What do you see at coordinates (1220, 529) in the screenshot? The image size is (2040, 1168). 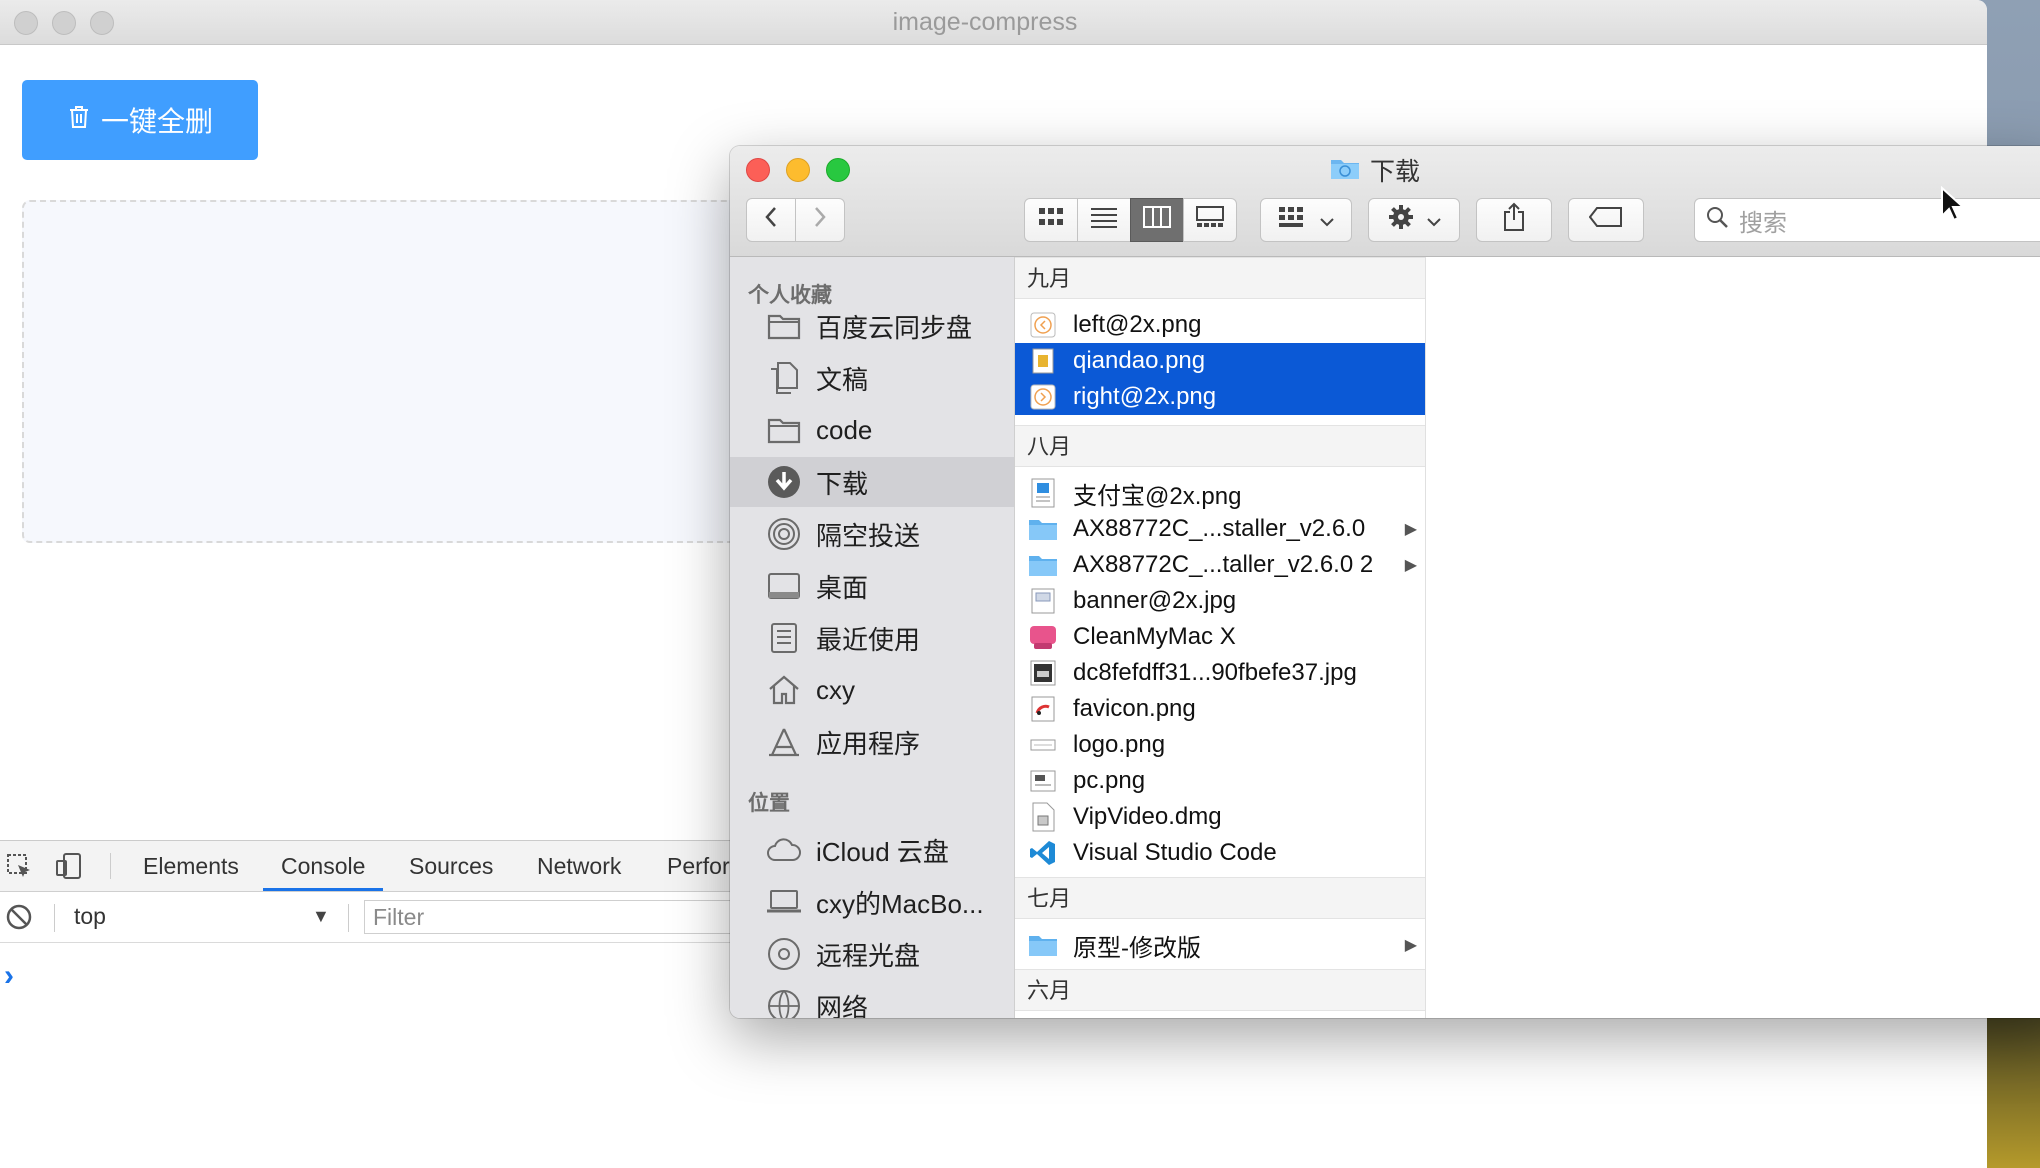 I see `folder-row: AX88772C_...staller_v2.6.0 ▶` at bounding box center [1220, 529].